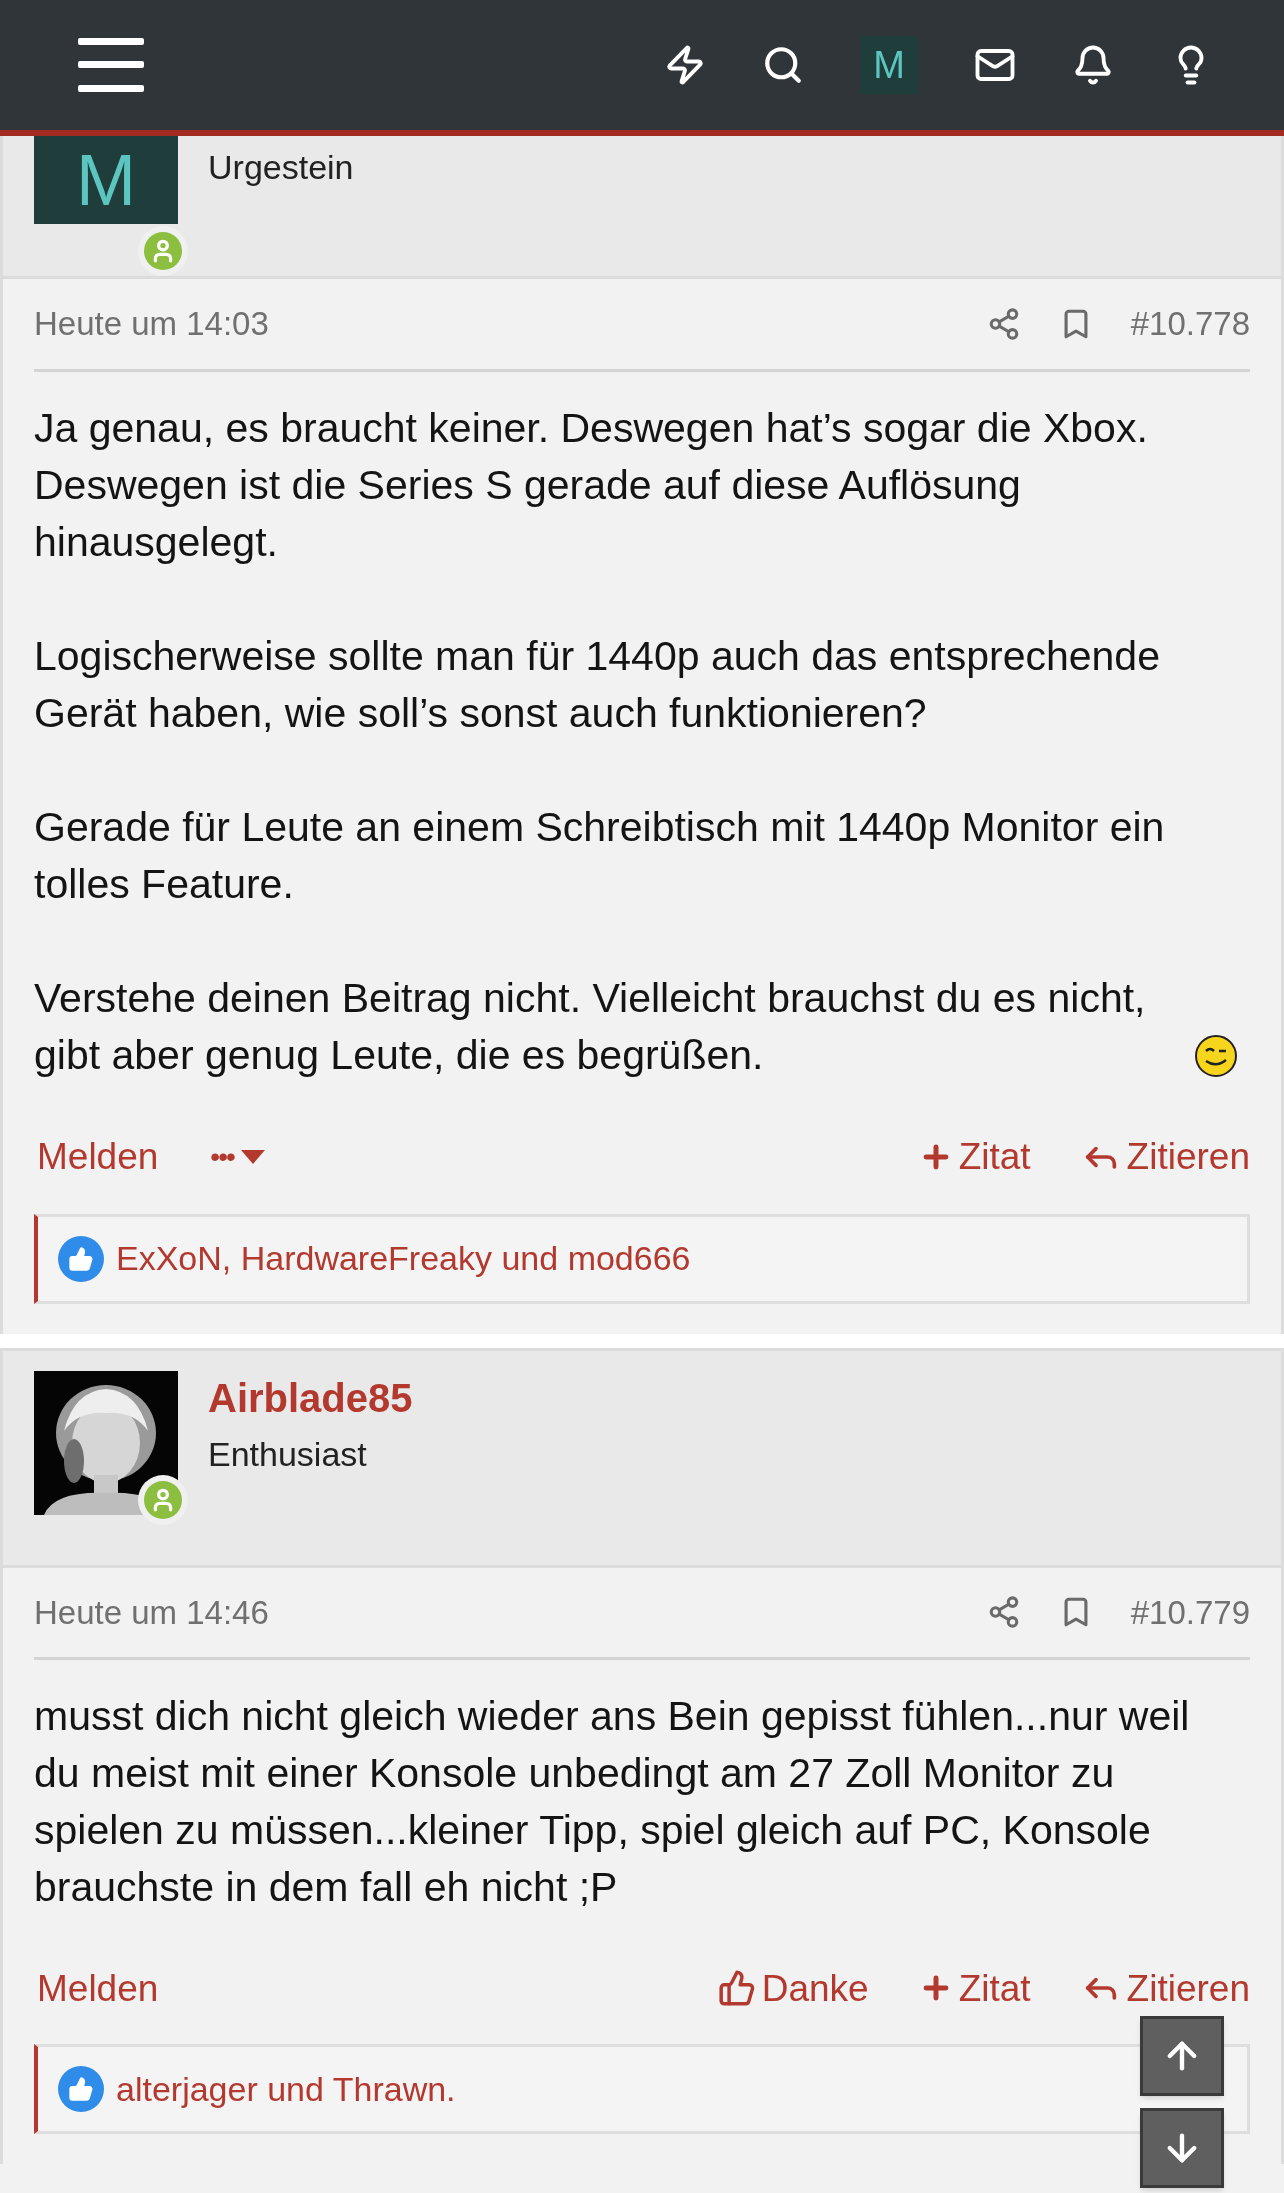 This screenshot has width=1284, height=2193. What do you see at coordinates (783, 65) in the screenshot?
I see `search-icon` at bounding box center [783, 65].